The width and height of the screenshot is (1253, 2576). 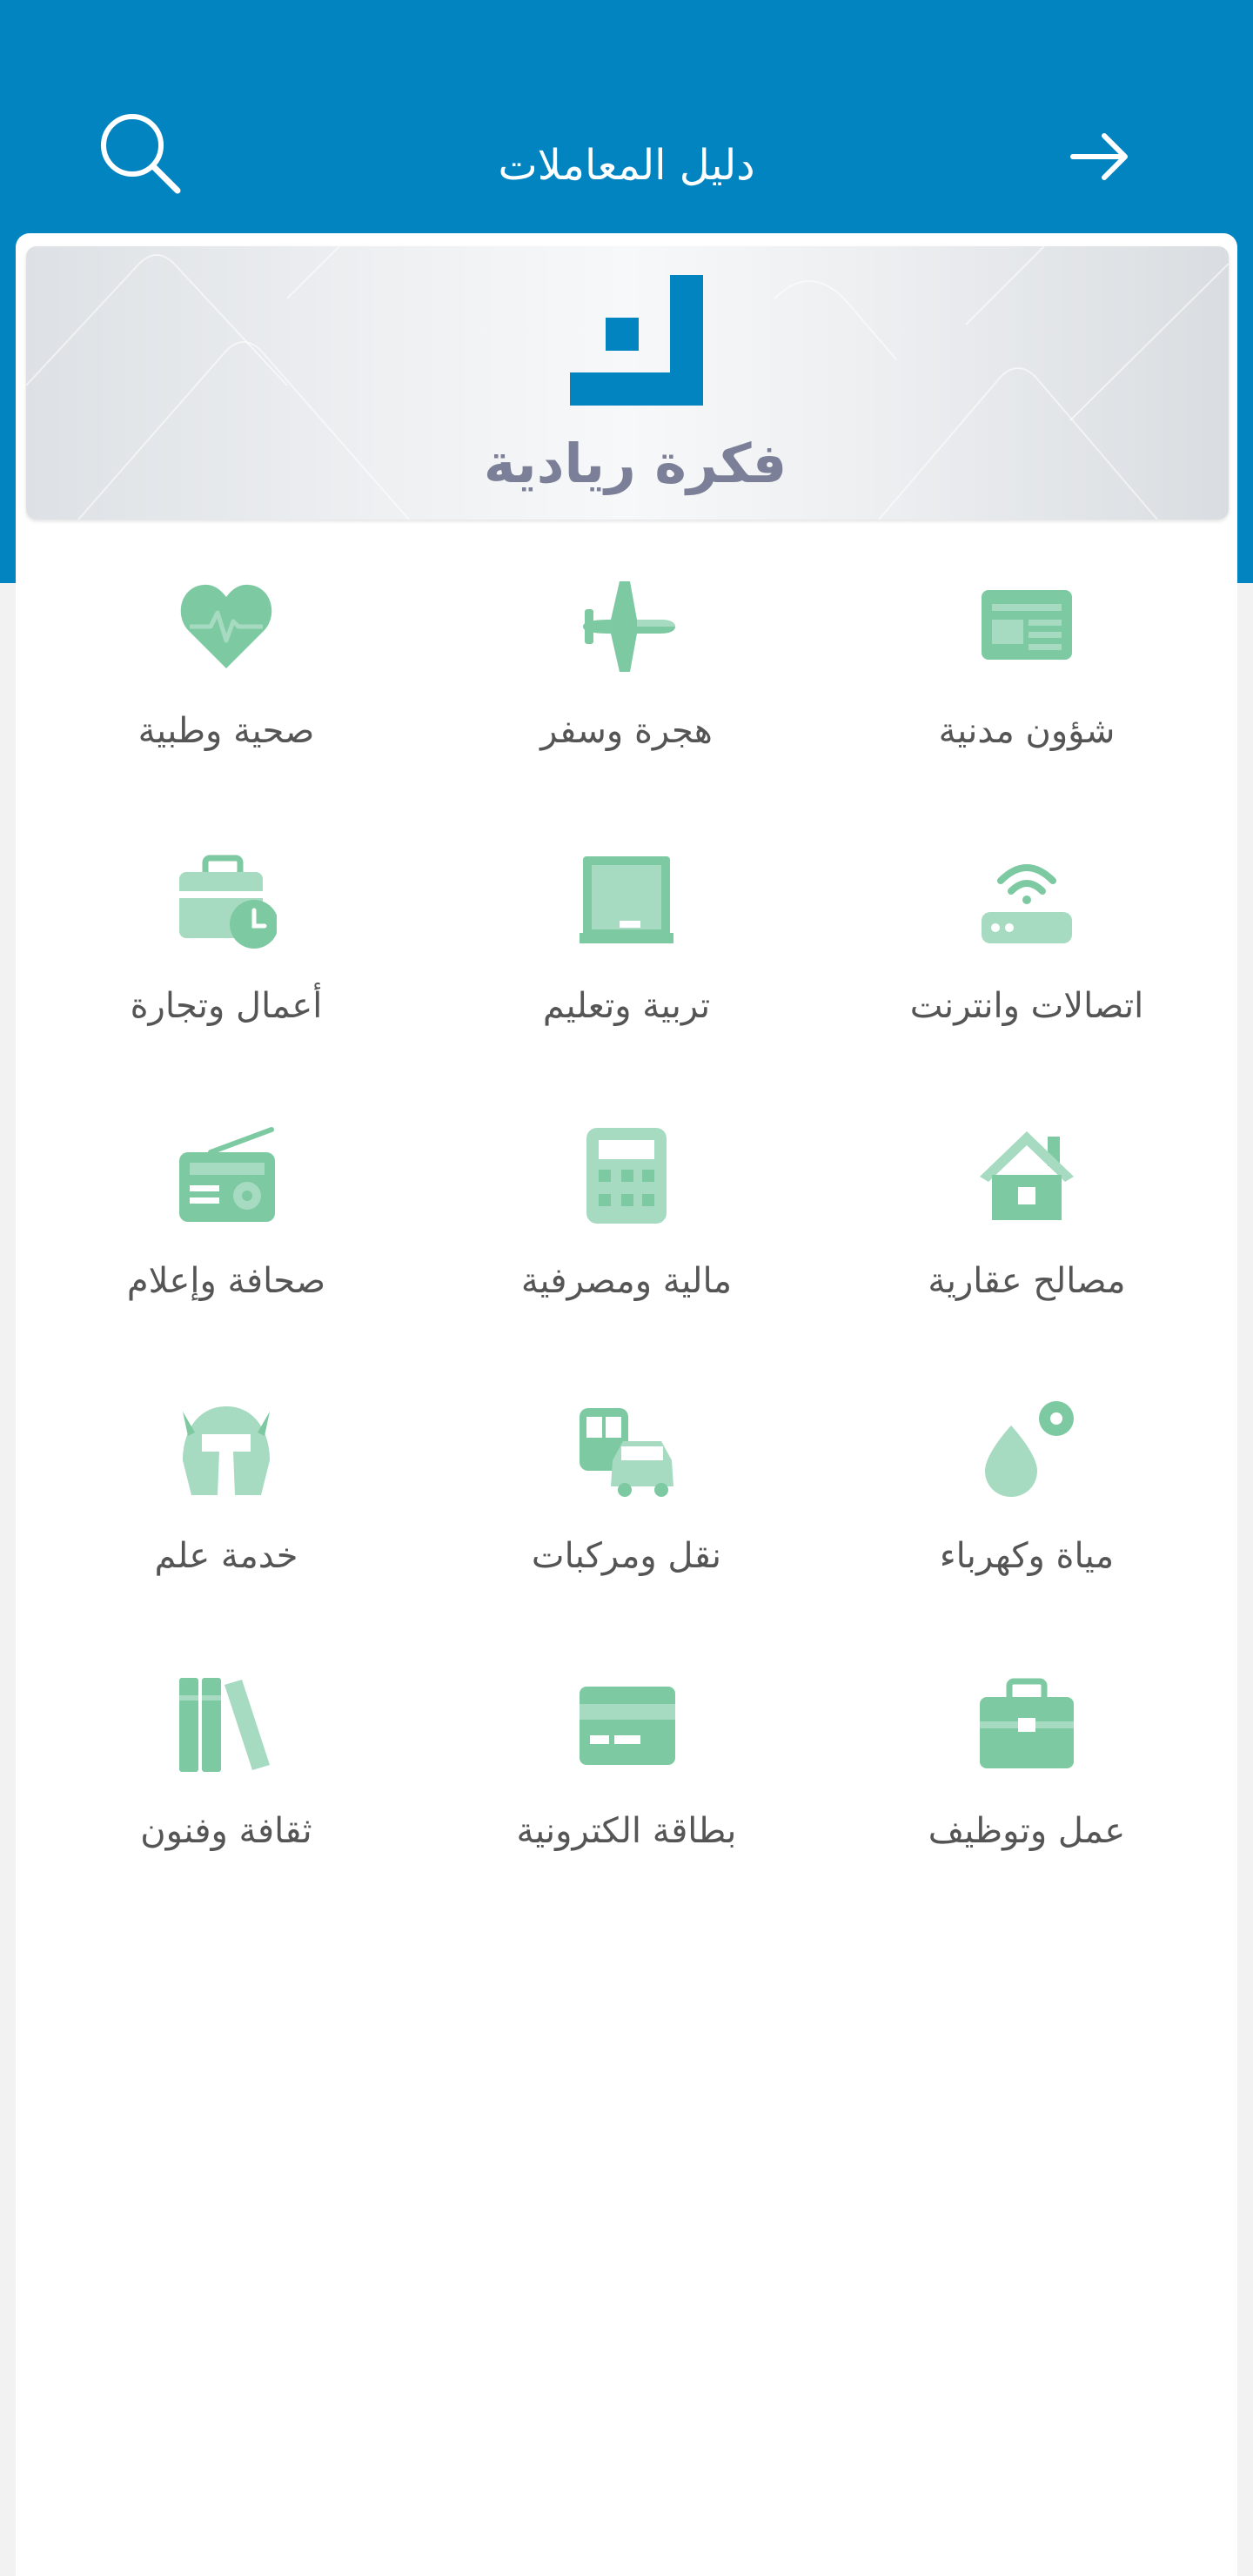 What do you see at coordinates (626, 1724) in the screenshot?
I see `credit-card-icon` at bounding box center [626, 1724].